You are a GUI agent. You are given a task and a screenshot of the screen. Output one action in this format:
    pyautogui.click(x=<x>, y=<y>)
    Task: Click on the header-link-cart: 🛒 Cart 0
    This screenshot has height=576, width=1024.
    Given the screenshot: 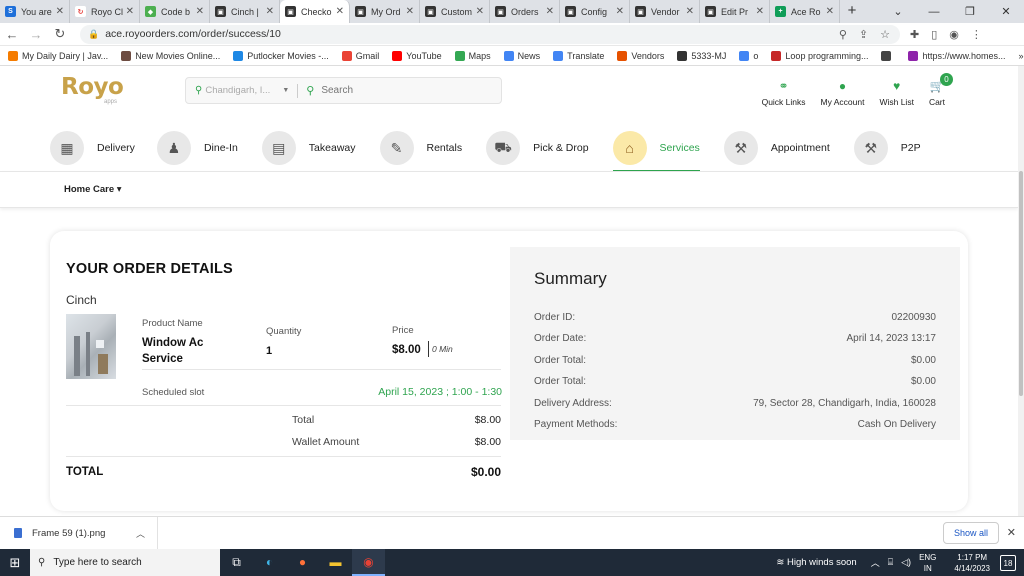 What is the action you would take?
    pyautogui.click(x=941, y=90)
    